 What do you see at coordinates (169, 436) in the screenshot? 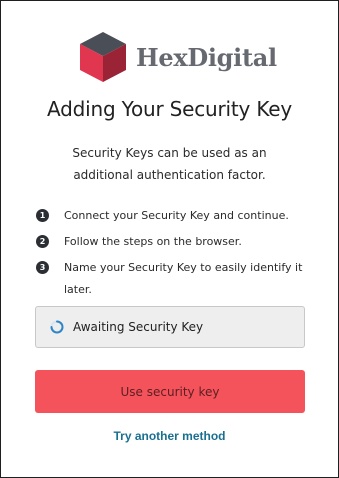
I see `try-another-method-link: Try another method` at bounding box center [169, 436].